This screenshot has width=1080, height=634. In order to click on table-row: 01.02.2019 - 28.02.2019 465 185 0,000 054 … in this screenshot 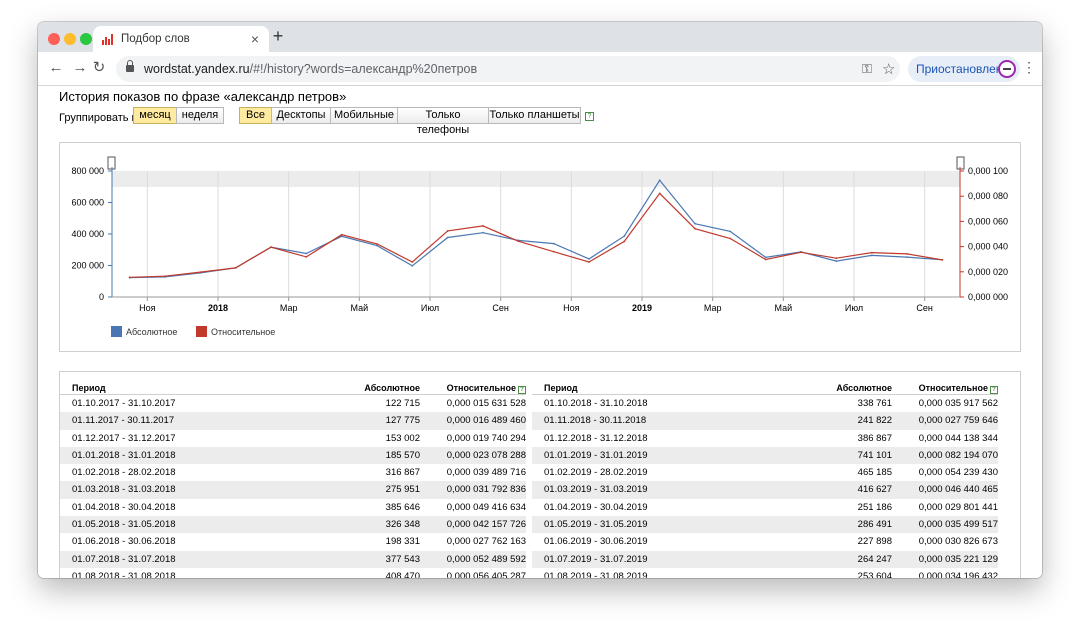, I will do `click(765, 472)`.